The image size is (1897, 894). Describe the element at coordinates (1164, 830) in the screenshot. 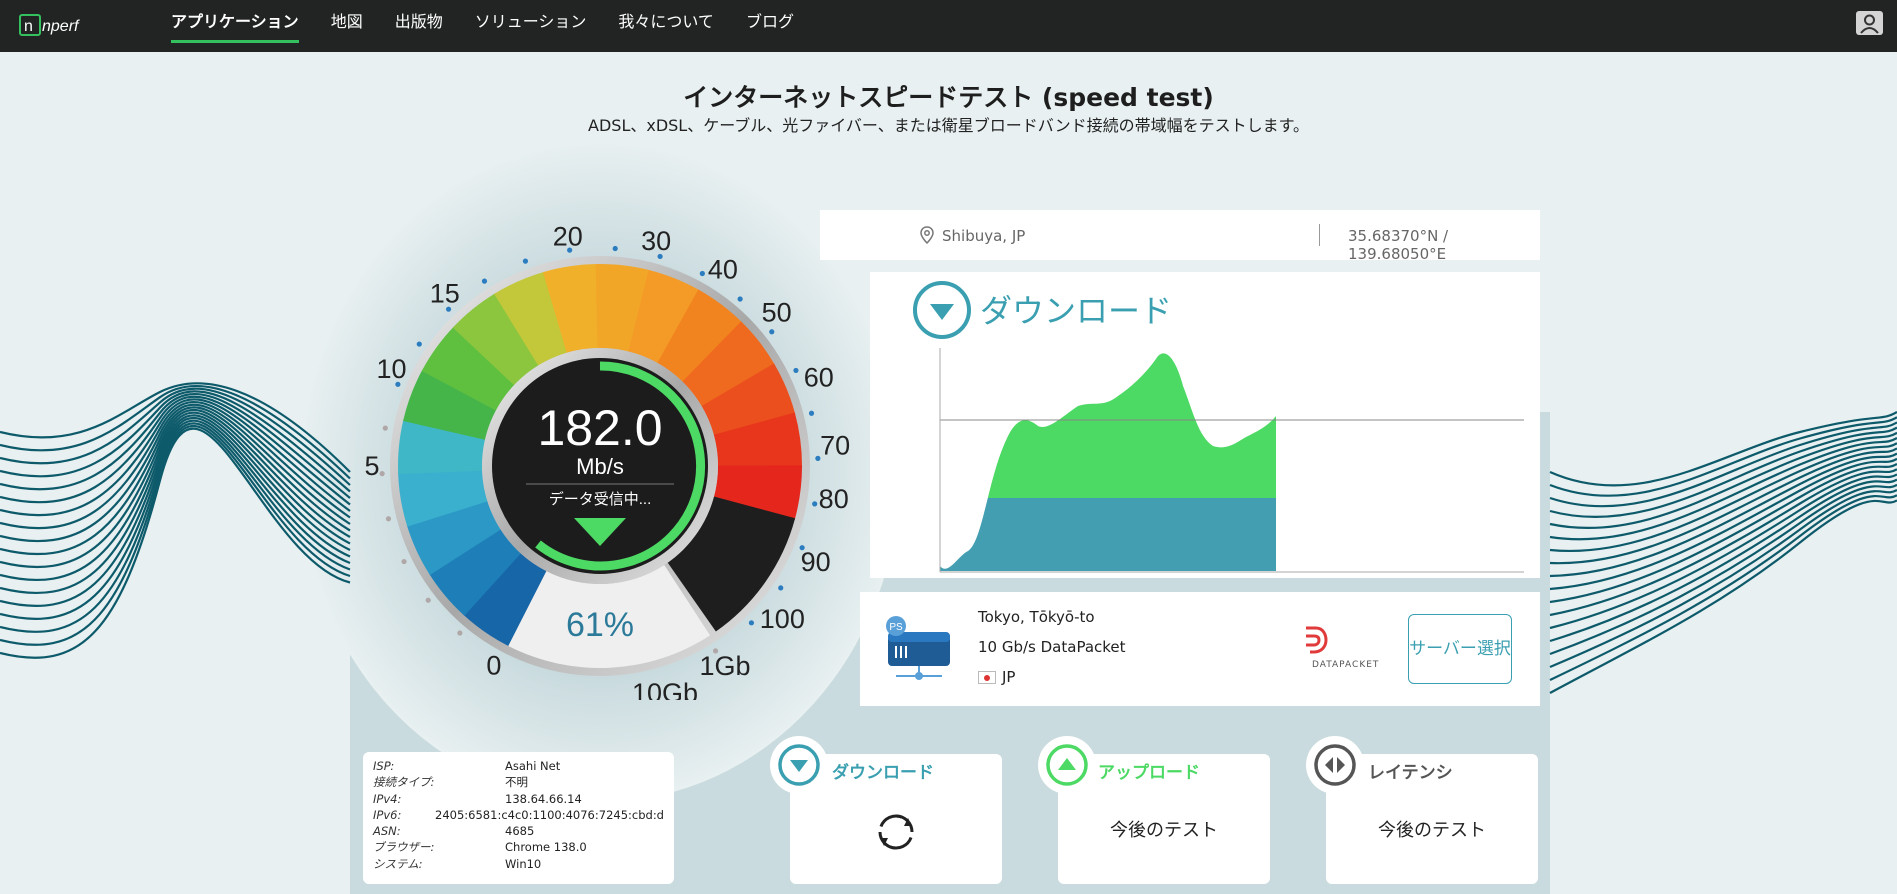

I see `upload-card-value: 今後のテスト` at that location.